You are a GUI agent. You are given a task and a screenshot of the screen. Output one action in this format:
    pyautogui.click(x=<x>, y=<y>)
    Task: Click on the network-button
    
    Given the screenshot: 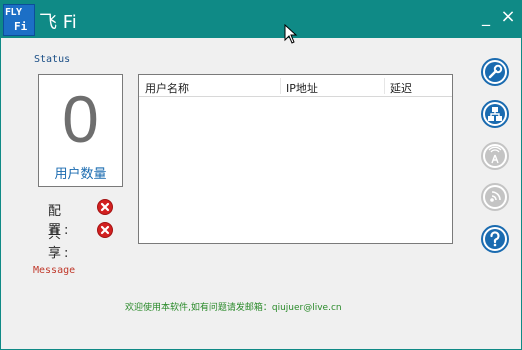 What is the action you would take?
    pyautogui.click(x=495, y=114)
    